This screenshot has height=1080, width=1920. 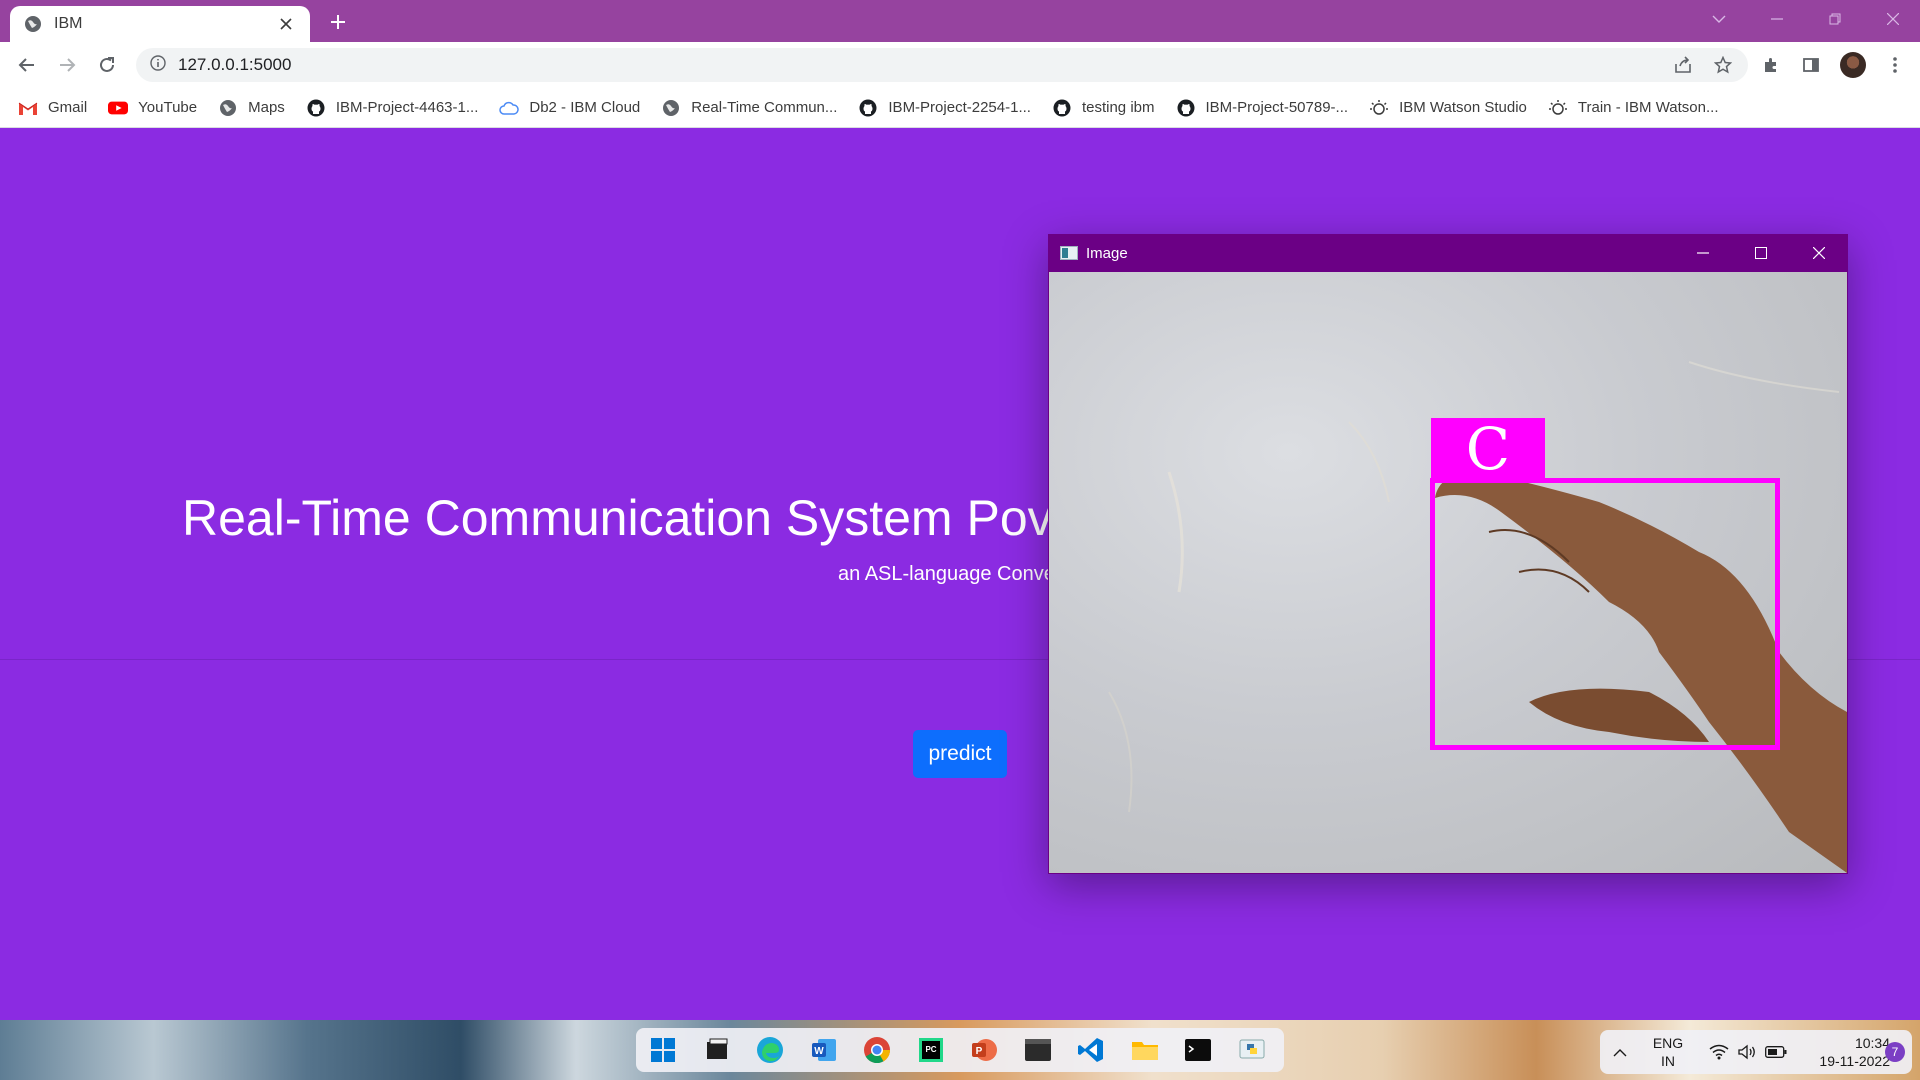 I want to click on bookmark-maps: Maps, so click(x=251, y=108).